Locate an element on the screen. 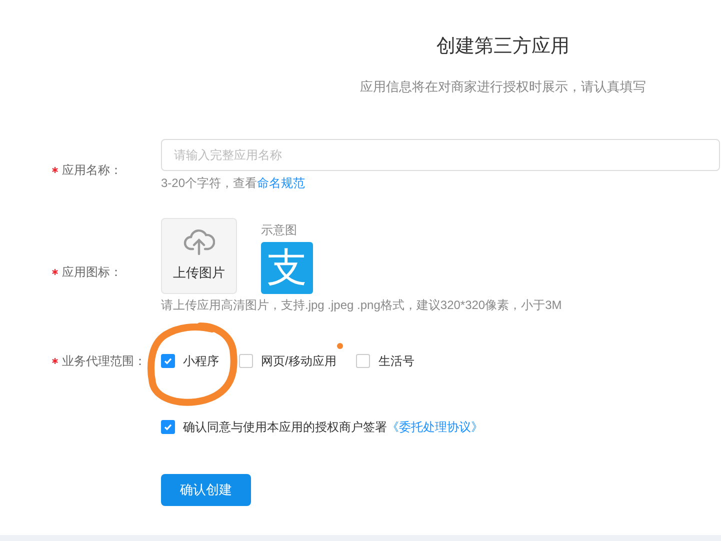 The width and height of the screenshot is (721, 541). field-label: 应用名称： is located at coordinates (92, 170).